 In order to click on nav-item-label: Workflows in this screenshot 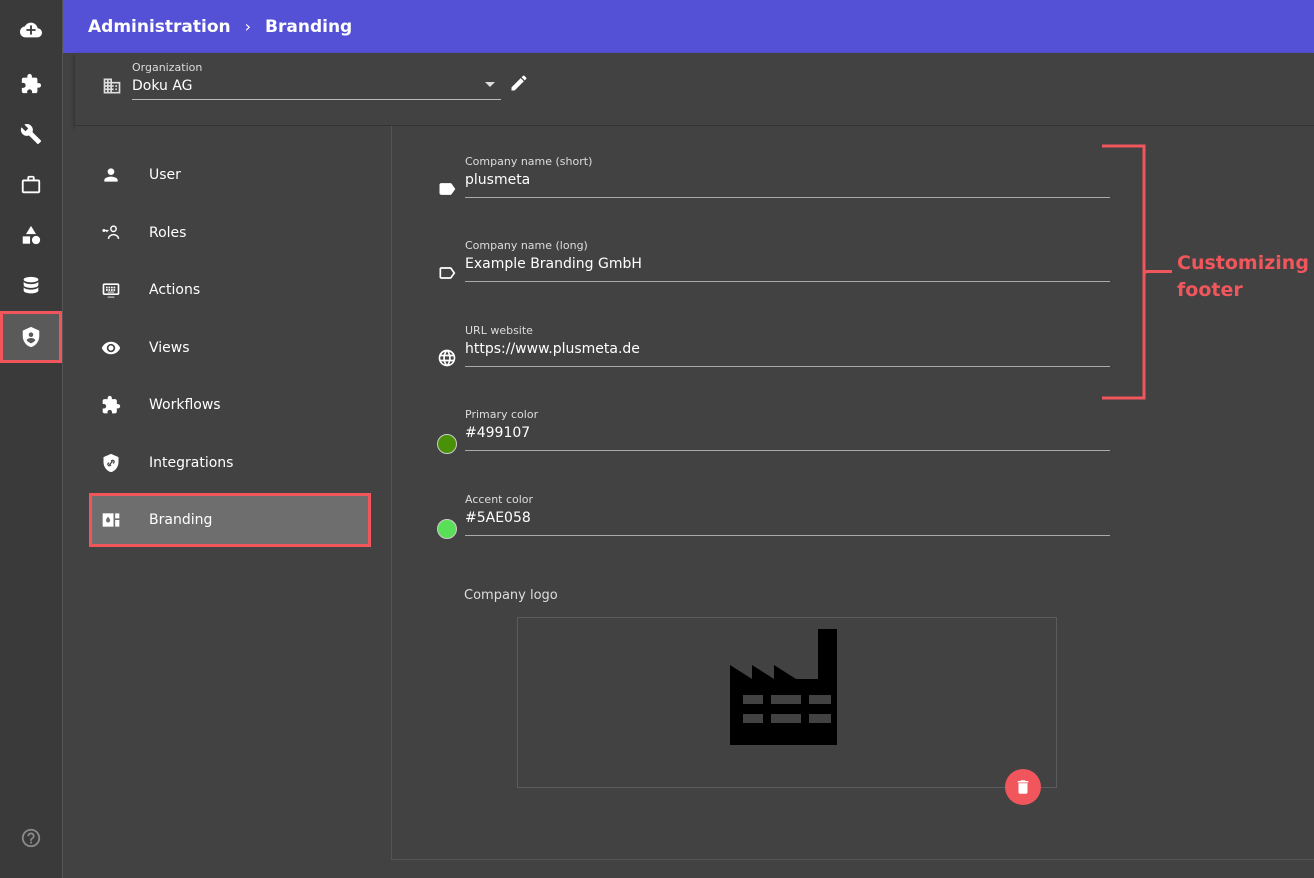, I will do `click(185, 405)`.